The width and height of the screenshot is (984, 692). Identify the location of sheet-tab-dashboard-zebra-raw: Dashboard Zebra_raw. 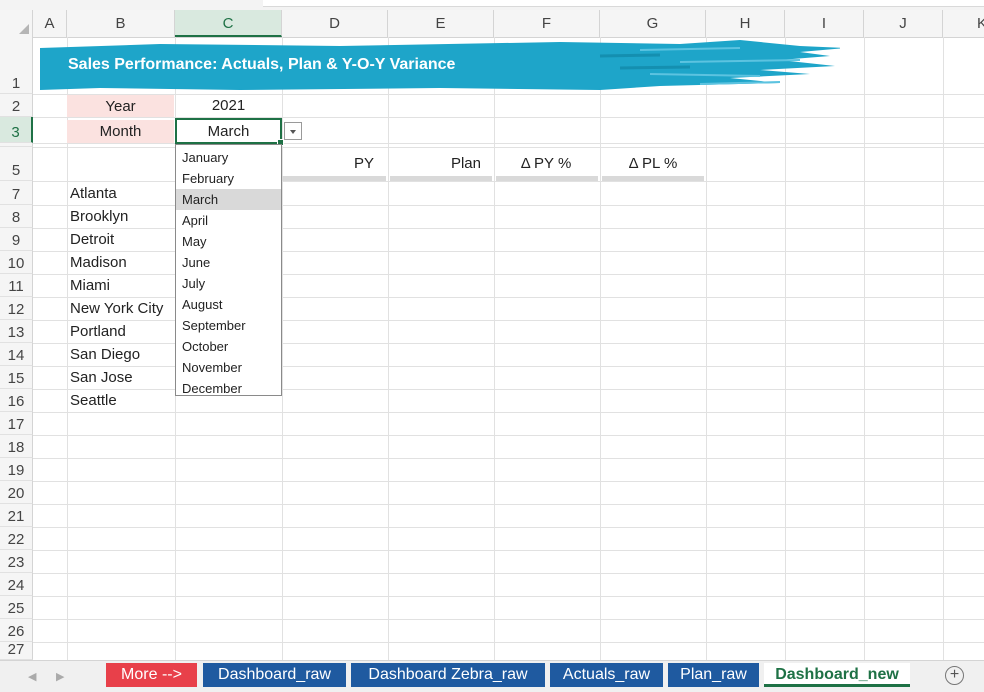
(448, 675).